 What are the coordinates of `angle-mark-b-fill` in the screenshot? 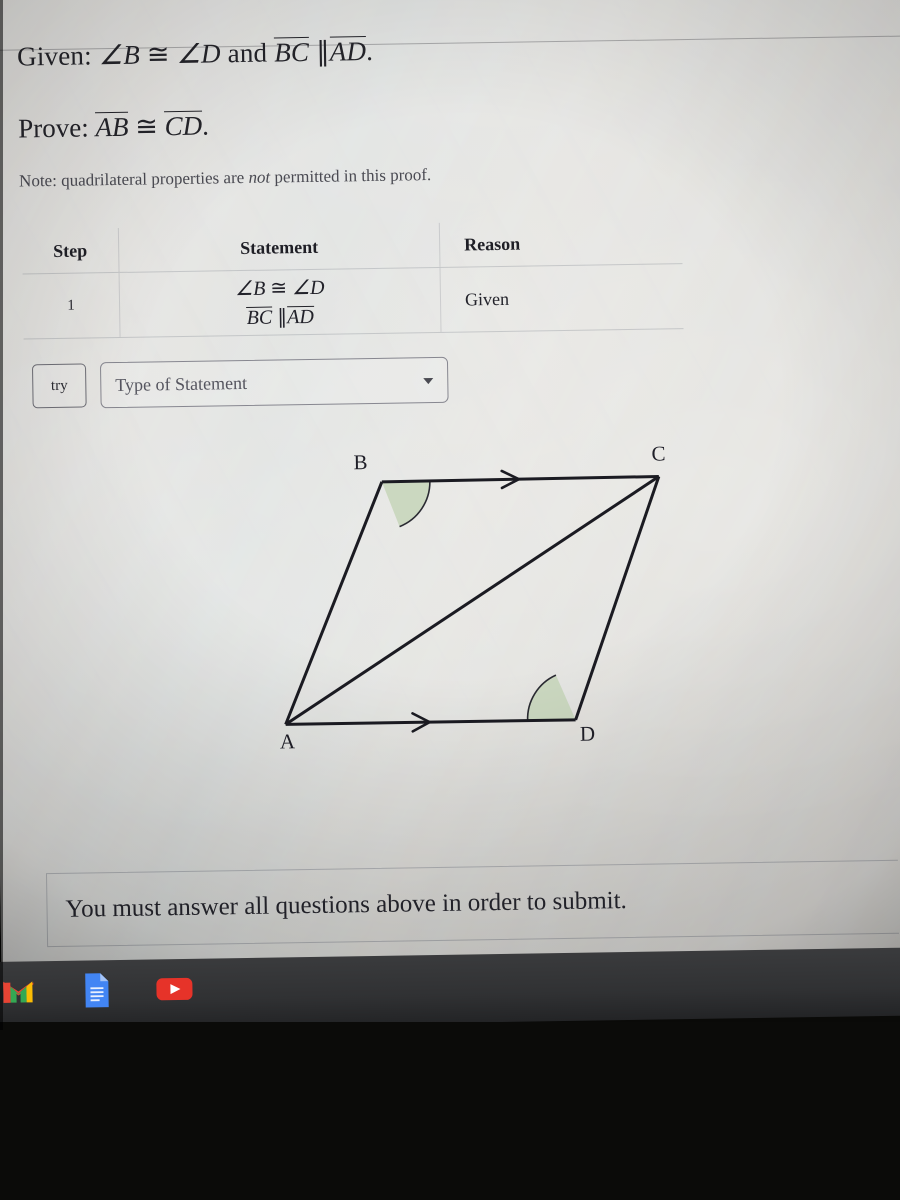 It's located at (405, 504).